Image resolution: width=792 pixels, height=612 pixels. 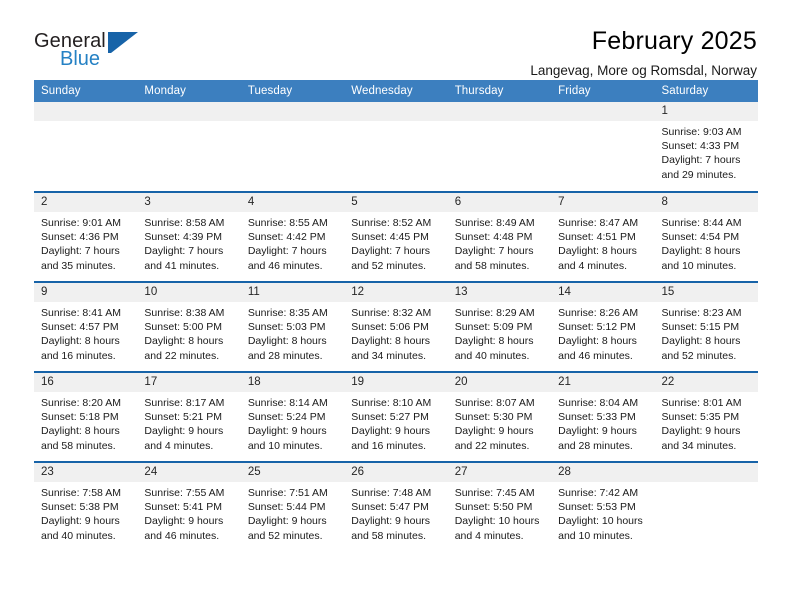 What do you see at coordinates (80, 417) in the screenshot?
I see `sunset-time: Sunset: 5:18 PM` at bounding box center [80, 417].